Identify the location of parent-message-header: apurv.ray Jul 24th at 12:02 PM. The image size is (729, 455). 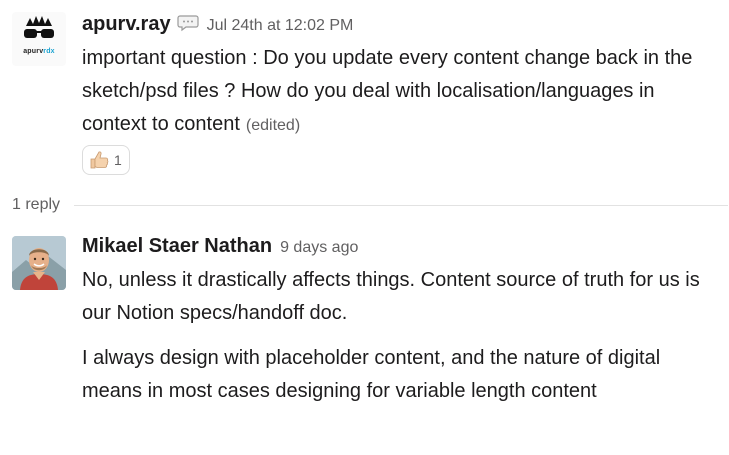
(217, 24).